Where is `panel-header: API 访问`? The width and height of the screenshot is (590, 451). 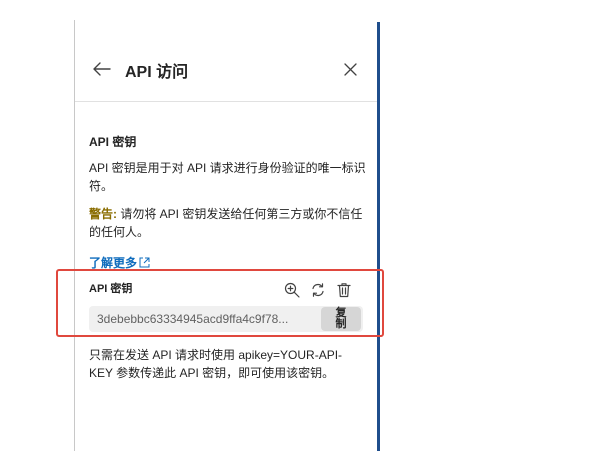
panel-header: API 访问 is located at coordinates (226, 68).